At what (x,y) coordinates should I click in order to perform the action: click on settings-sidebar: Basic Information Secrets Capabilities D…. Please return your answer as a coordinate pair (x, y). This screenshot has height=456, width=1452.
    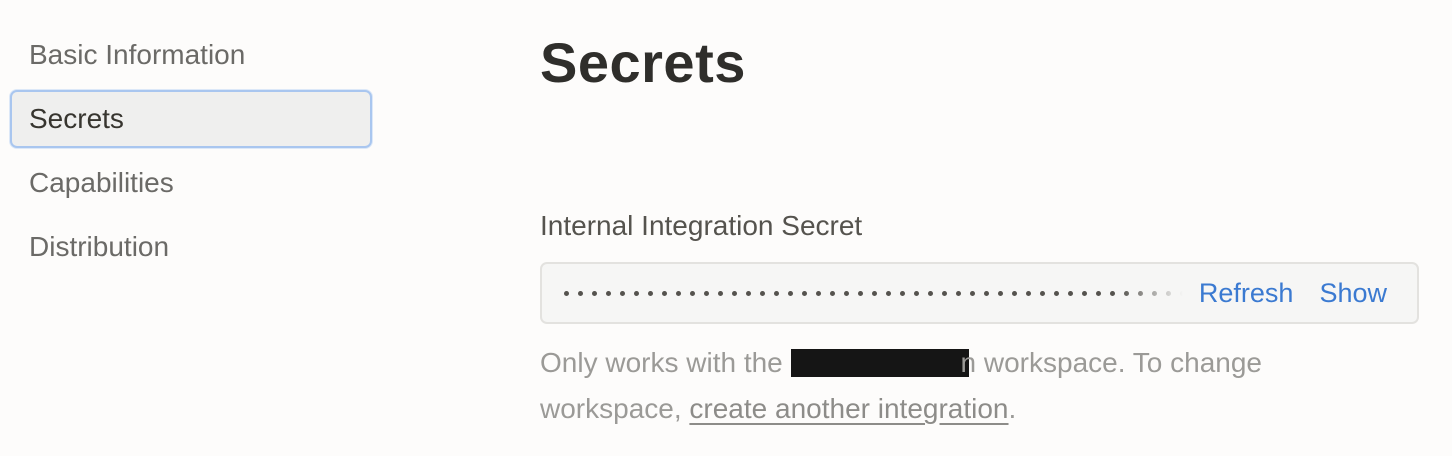
    Looking at the image, I should click on (191, 154).